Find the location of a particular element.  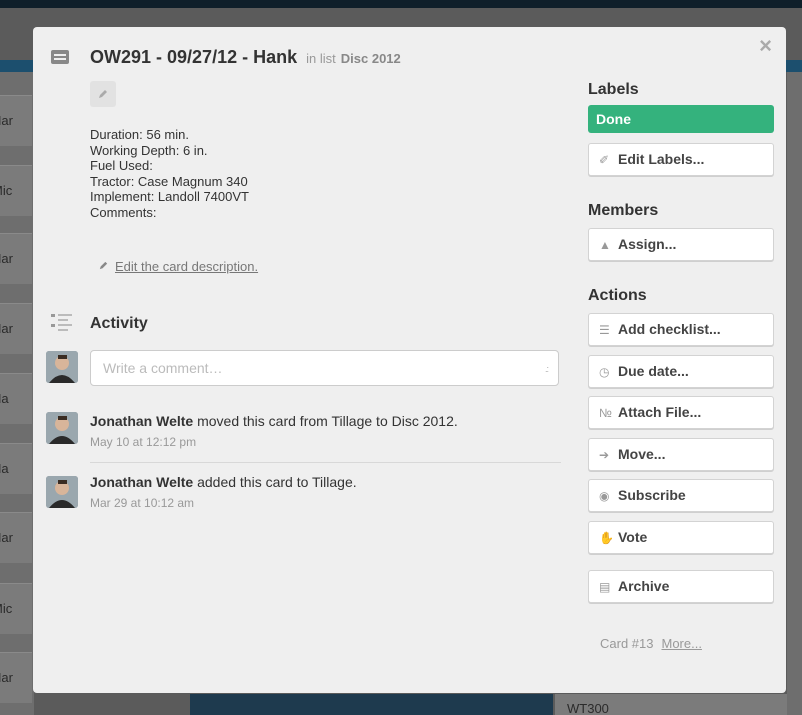

members-heading: Members is located at coordinates (623, 210).